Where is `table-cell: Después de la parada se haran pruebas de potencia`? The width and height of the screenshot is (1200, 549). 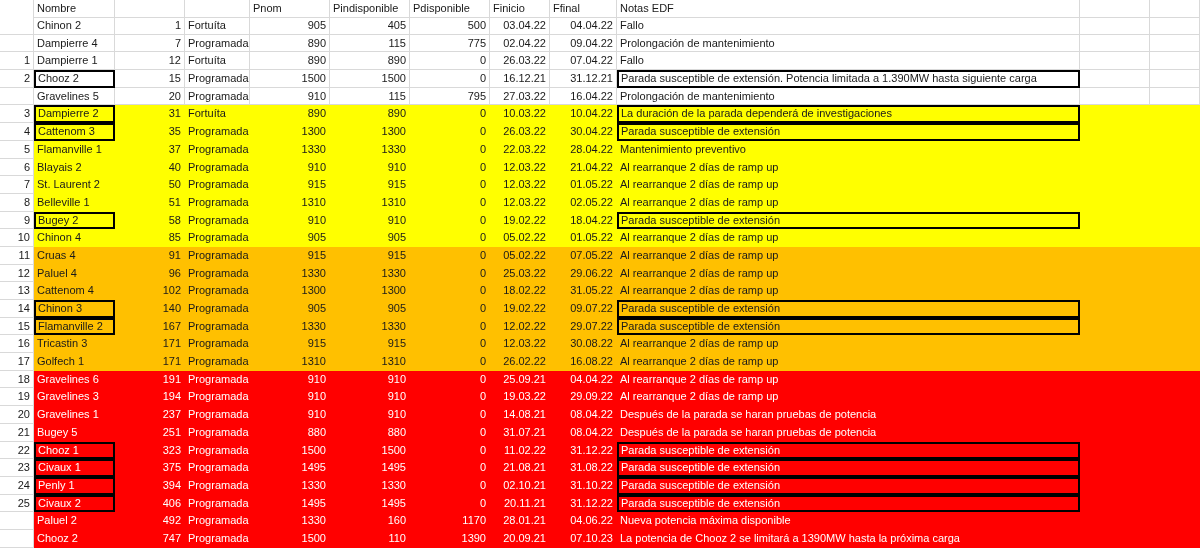 table-cell: Después de la parada se haran pruebas de potencia is located at coordinates (848, 432).